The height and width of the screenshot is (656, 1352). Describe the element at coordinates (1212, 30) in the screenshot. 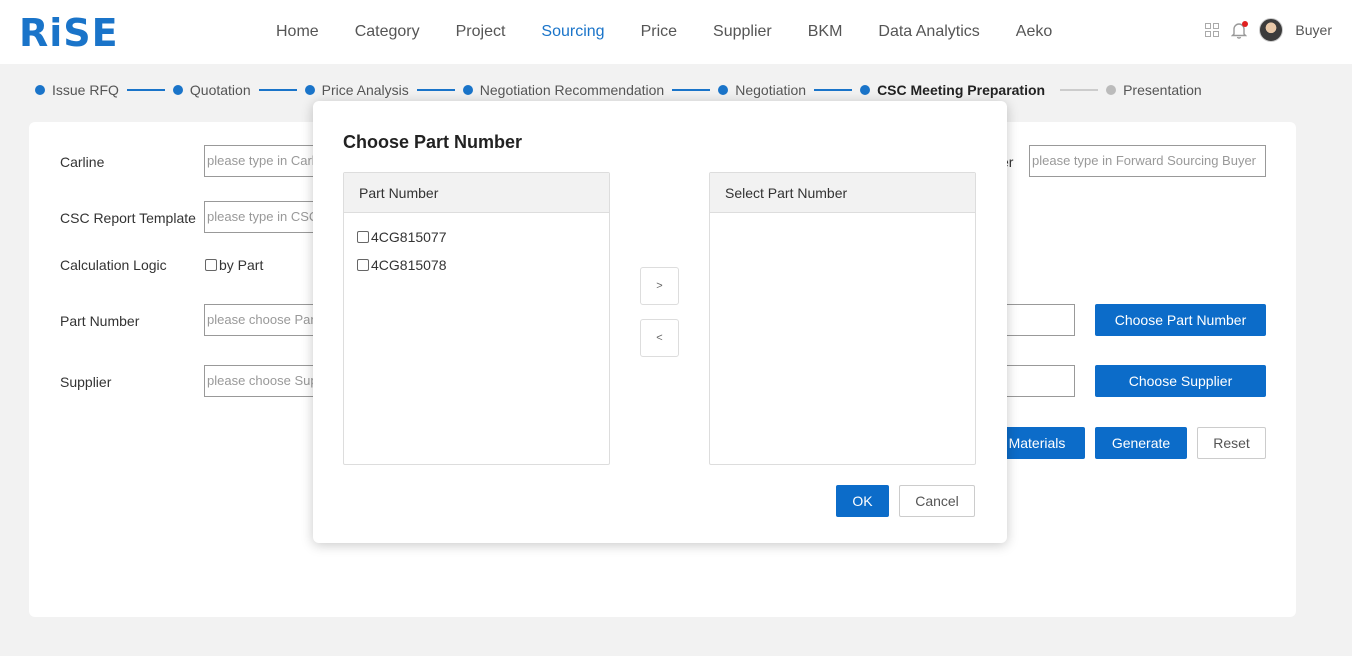

I see `apps-grid-icon` at that location.